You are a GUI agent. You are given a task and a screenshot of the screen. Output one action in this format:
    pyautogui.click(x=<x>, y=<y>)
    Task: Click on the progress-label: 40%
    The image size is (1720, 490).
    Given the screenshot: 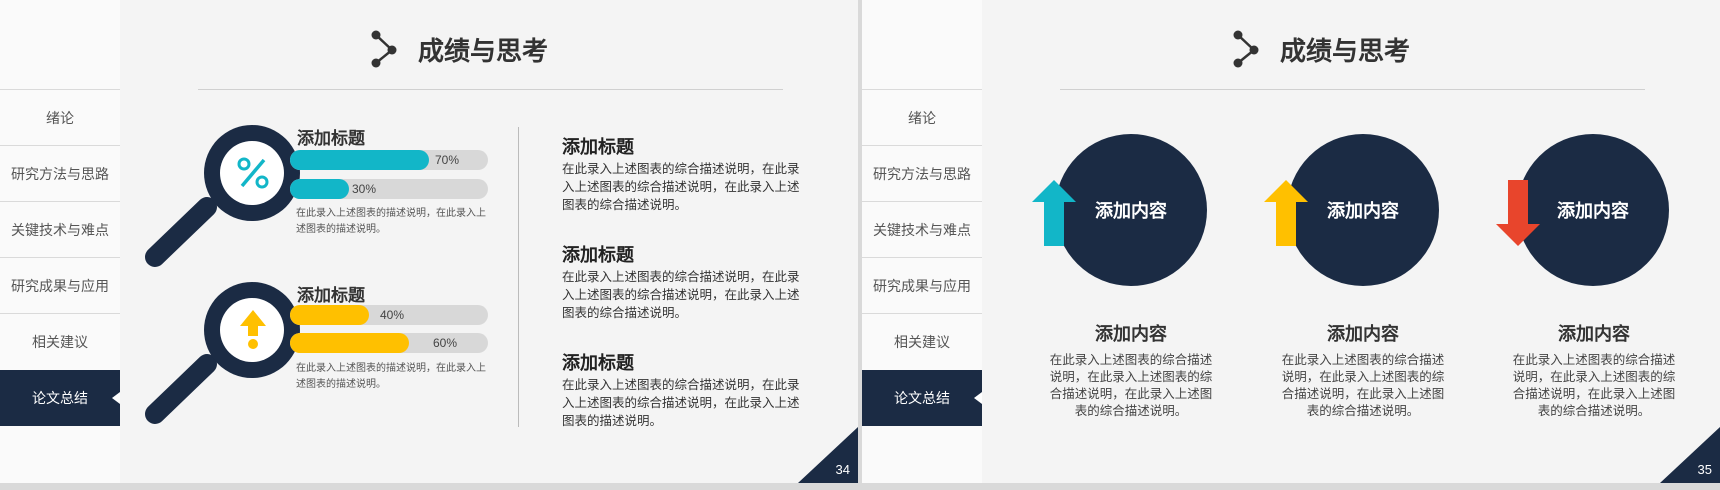 What is the action you would take?
    pyautogui.click(x=392, y=315)
    